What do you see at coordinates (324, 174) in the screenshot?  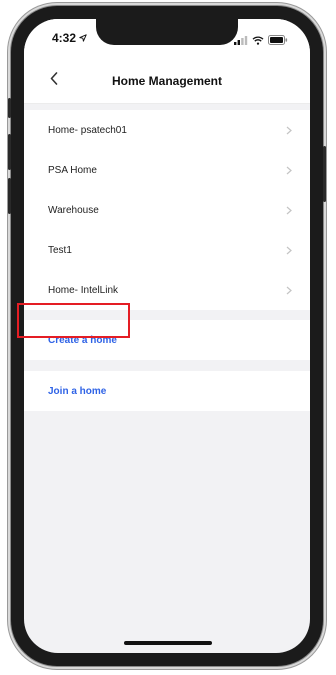 I see `power-button` at bounding box center [324, 174].